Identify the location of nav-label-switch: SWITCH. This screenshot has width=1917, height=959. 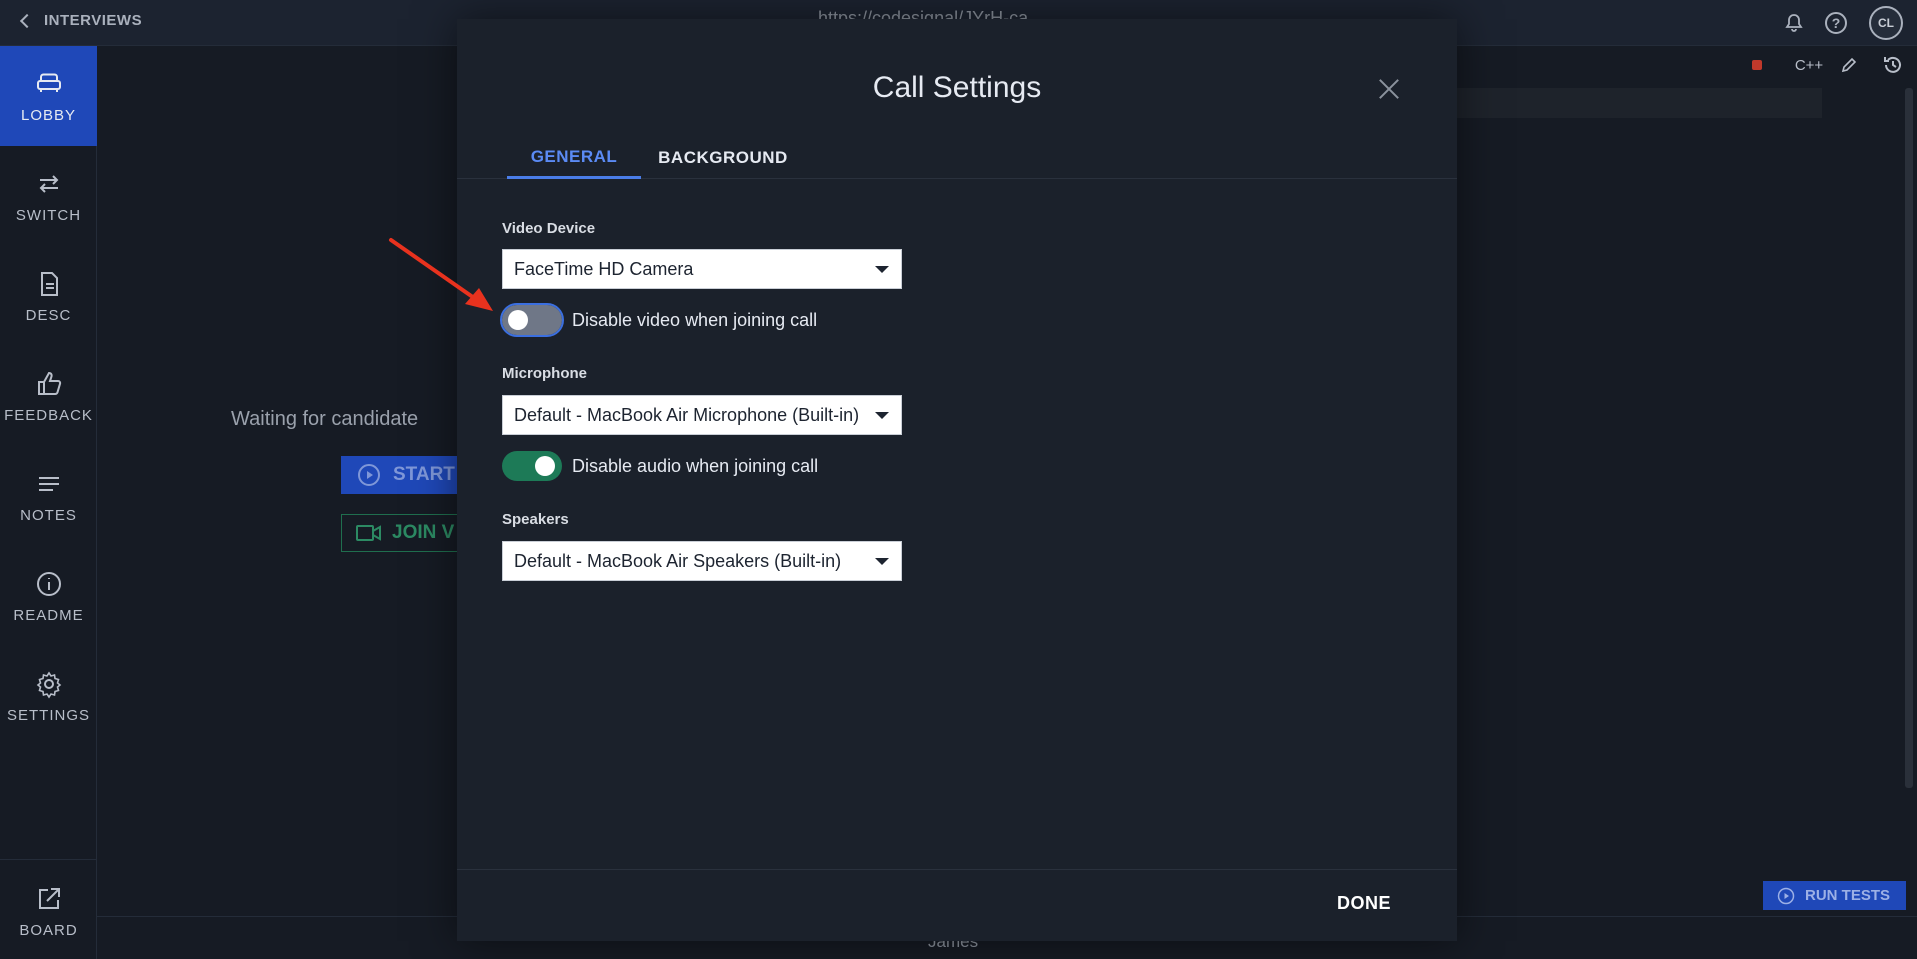
(48, 215).